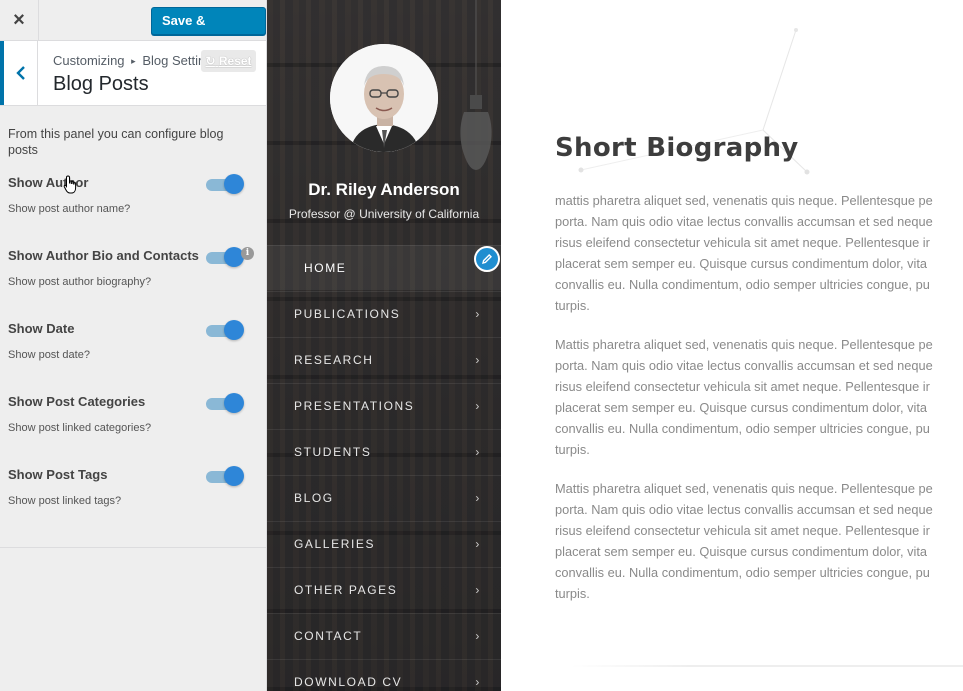  What do you see at coordinates (70, 184) in the screenshot?
I see `hand-cursor-icon` at bounding box center [70, 184].